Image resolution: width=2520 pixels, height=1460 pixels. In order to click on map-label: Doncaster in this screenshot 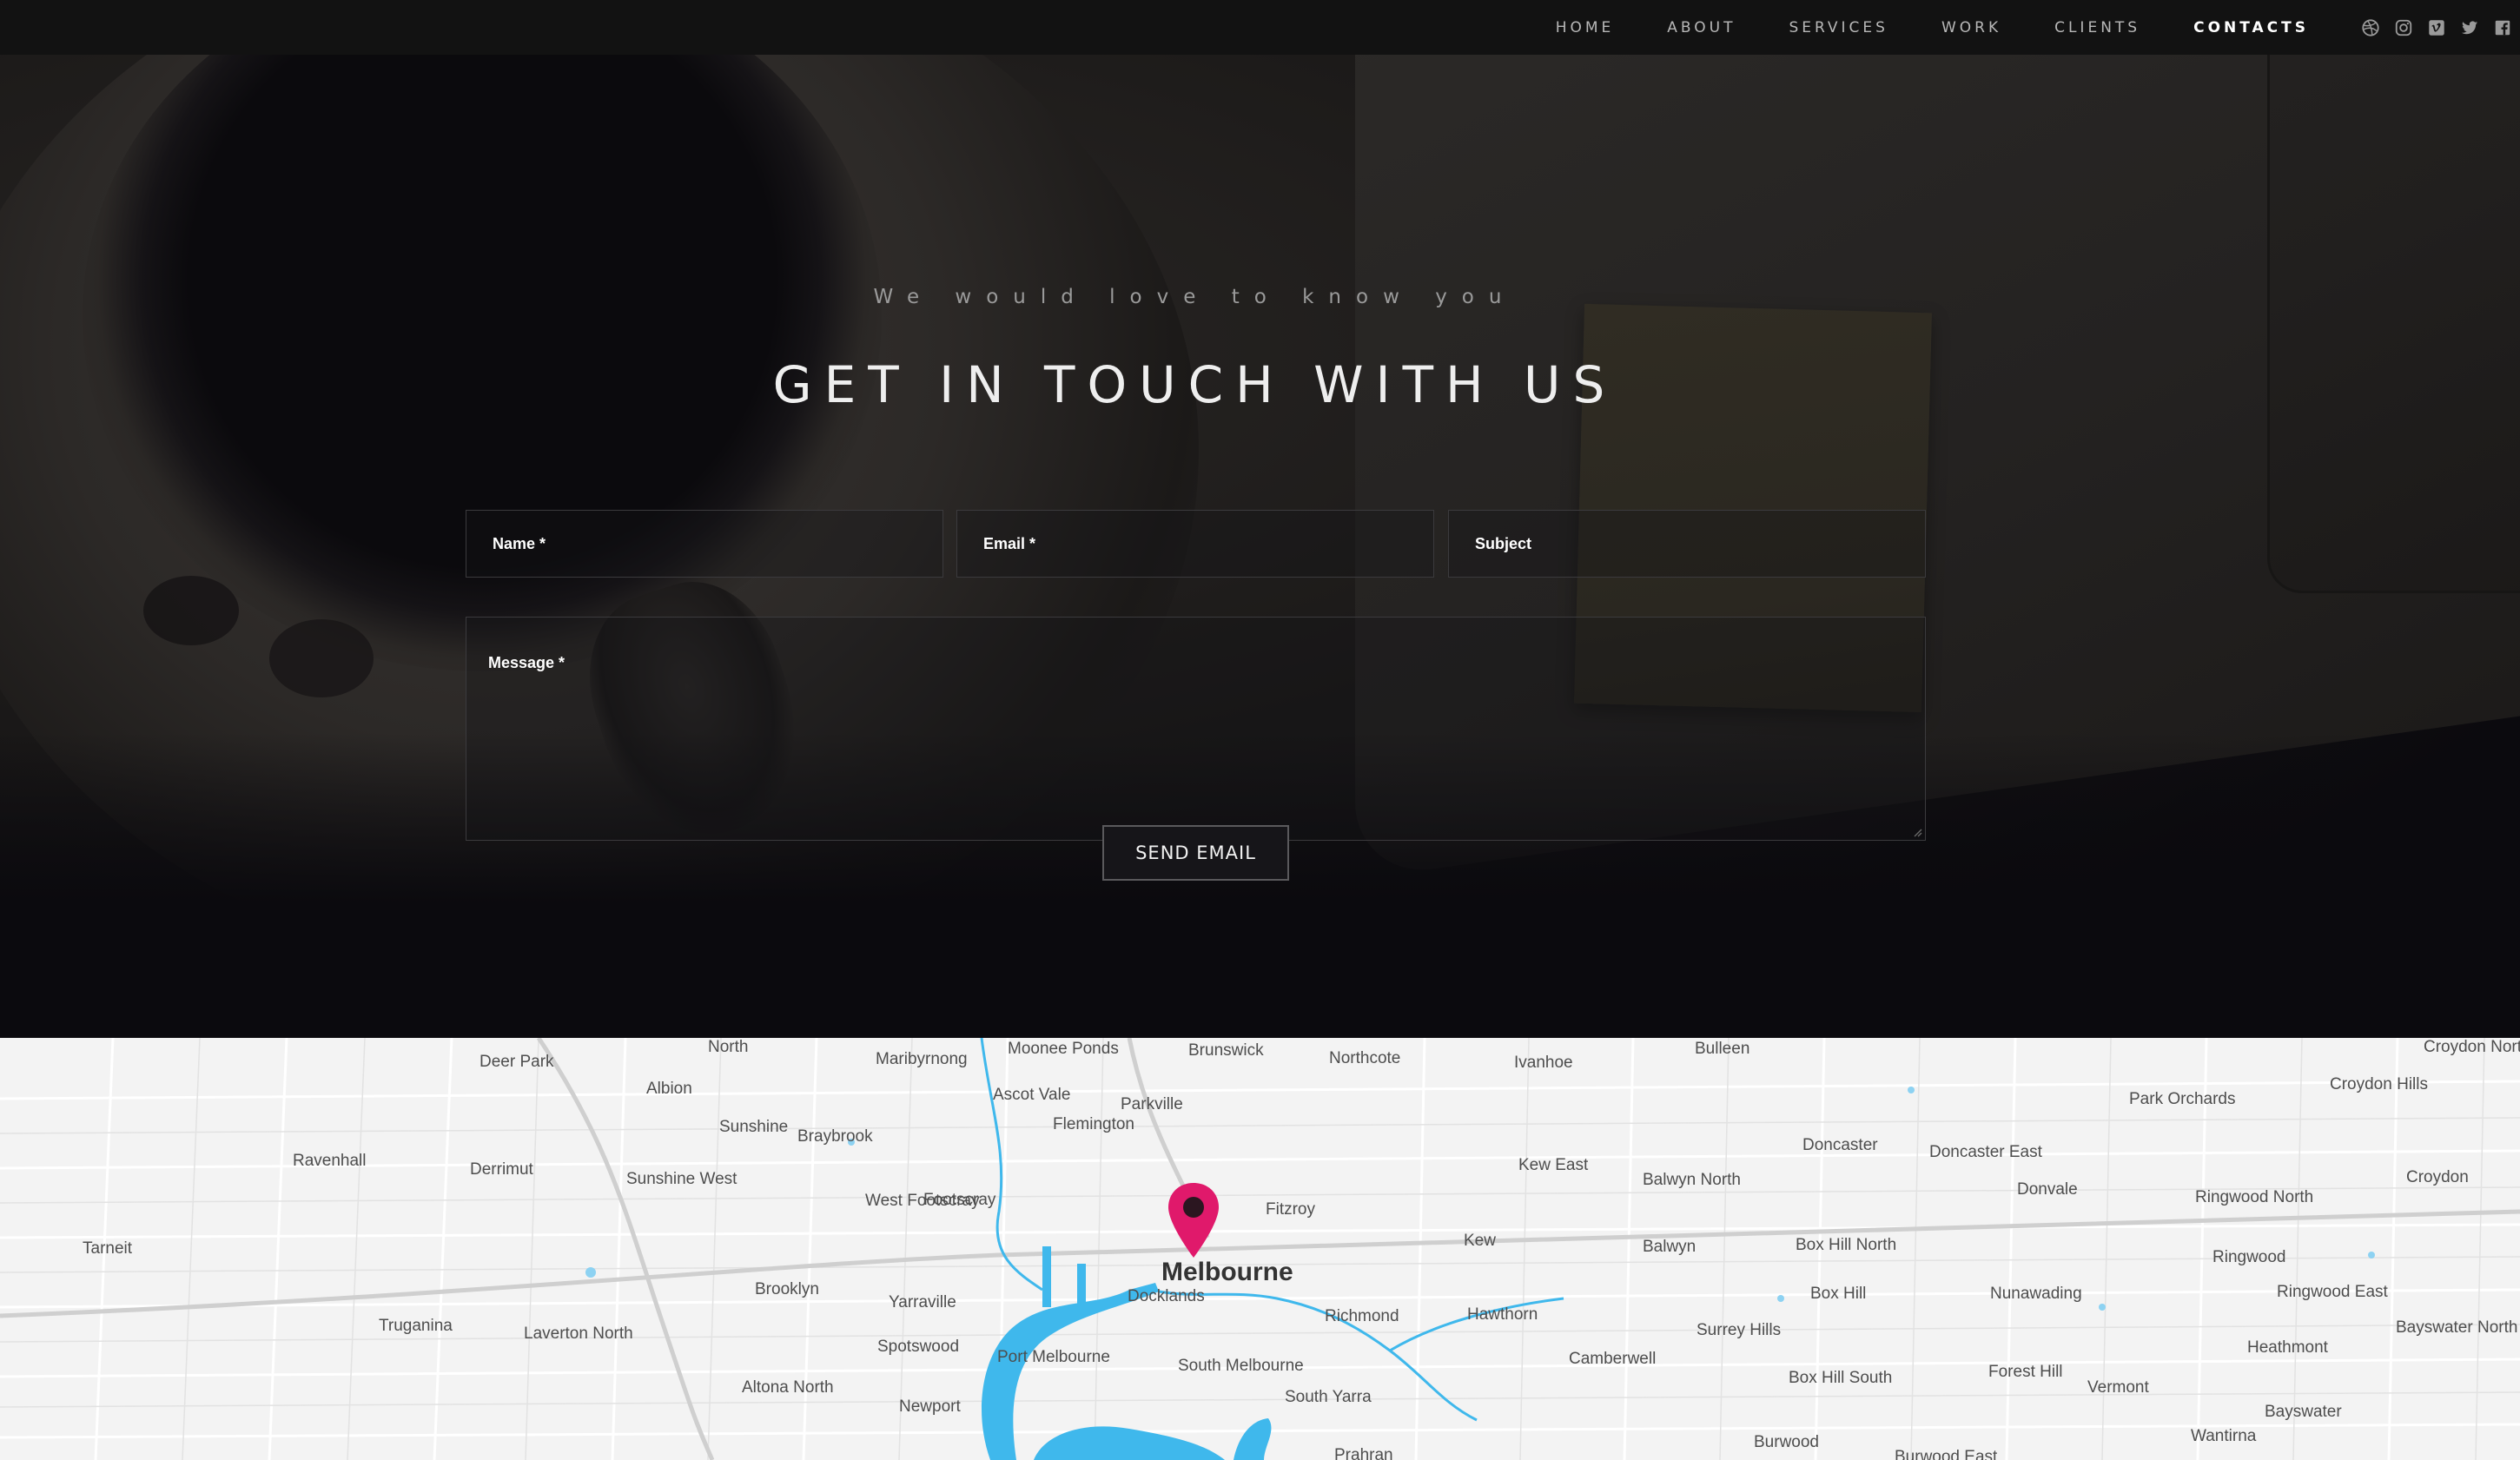, I will do `click(1840, 1145)`.